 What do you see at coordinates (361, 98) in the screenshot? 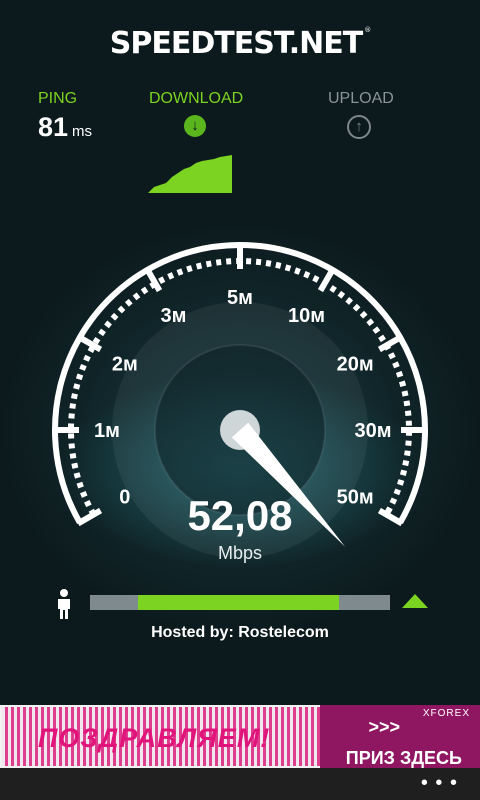
I see `upload-label: UPLOAD` at bounding box center [361, 98].